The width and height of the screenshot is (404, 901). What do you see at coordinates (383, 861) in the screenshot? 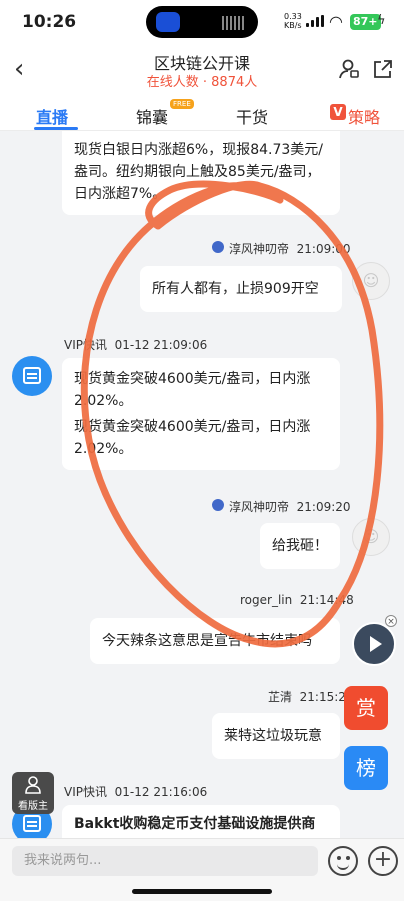
I see `add-icon: +` at bounding box center [383, 861].